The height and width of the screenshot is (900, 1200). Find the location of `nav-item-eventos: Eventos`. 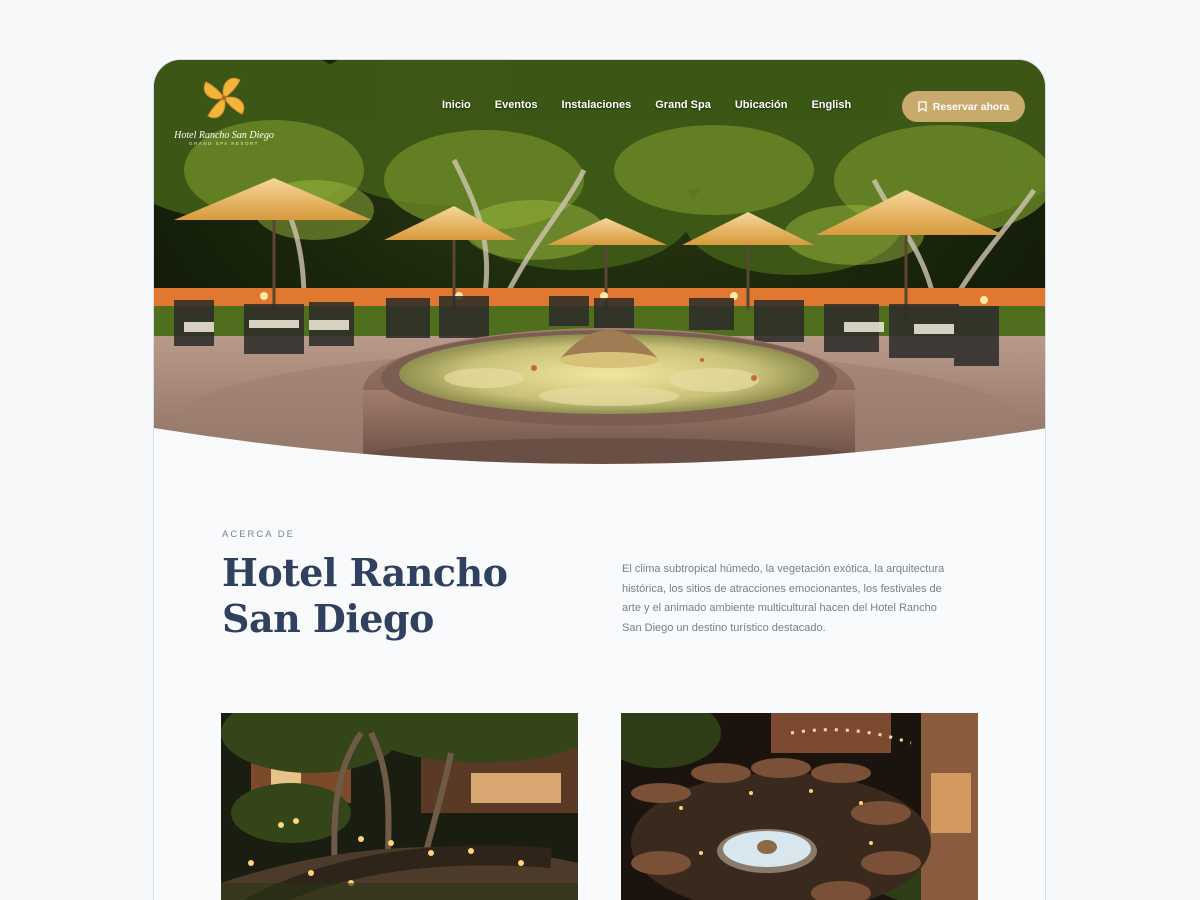

nav-item-eventos: Eventos is located at coordinates (516, 105).